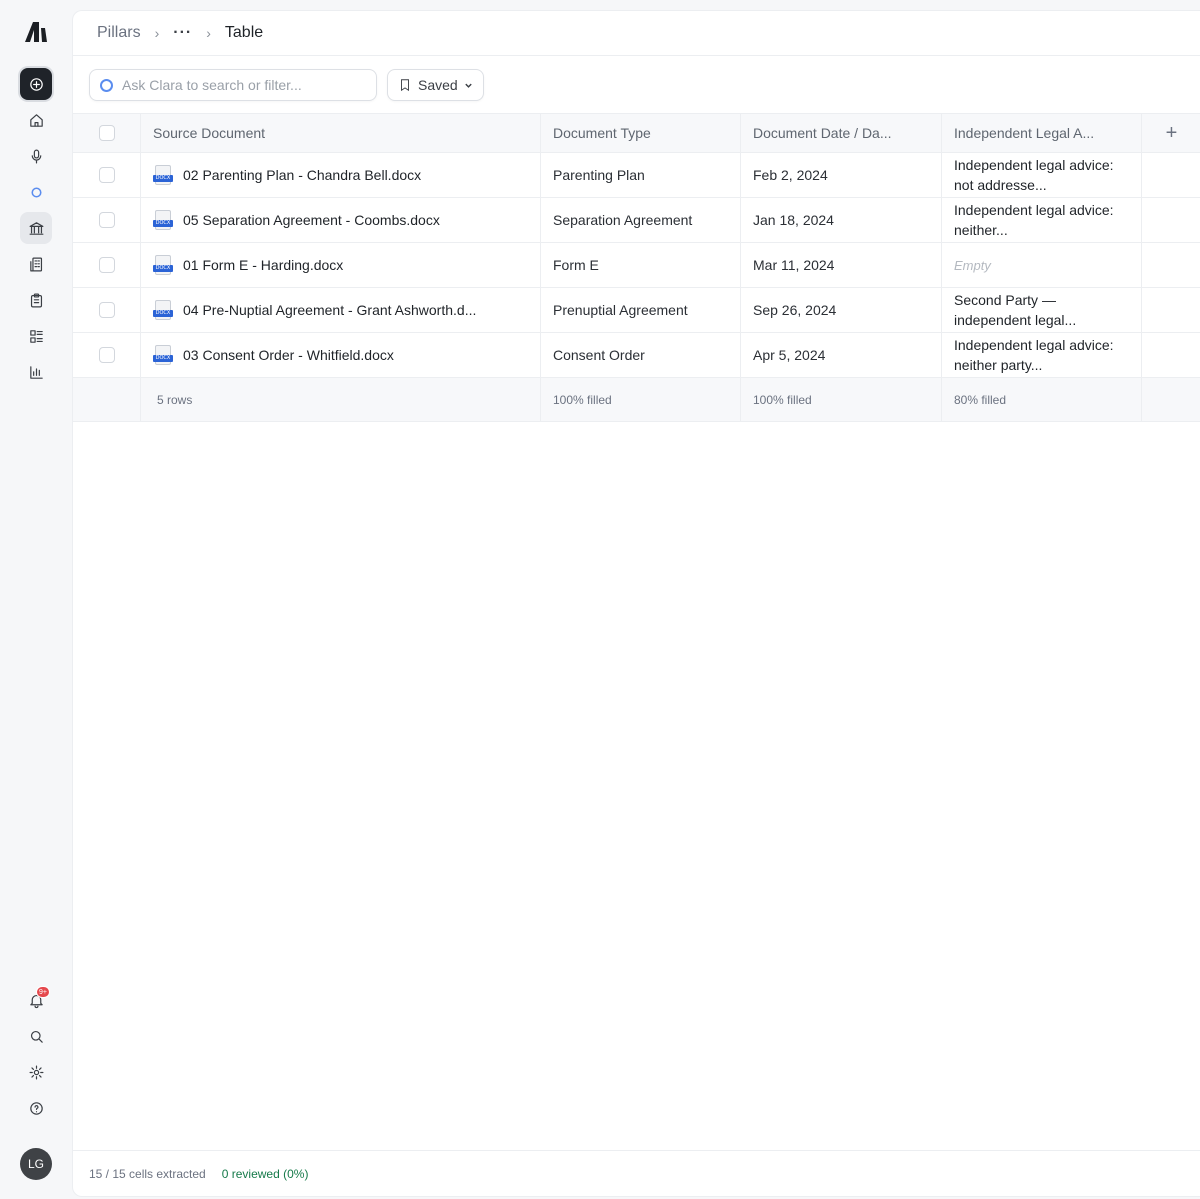 This screenshot has width=1200, height=1199. Describe the element at coordinates (242, 85) in the screenshot. I see `search-input` at that location.